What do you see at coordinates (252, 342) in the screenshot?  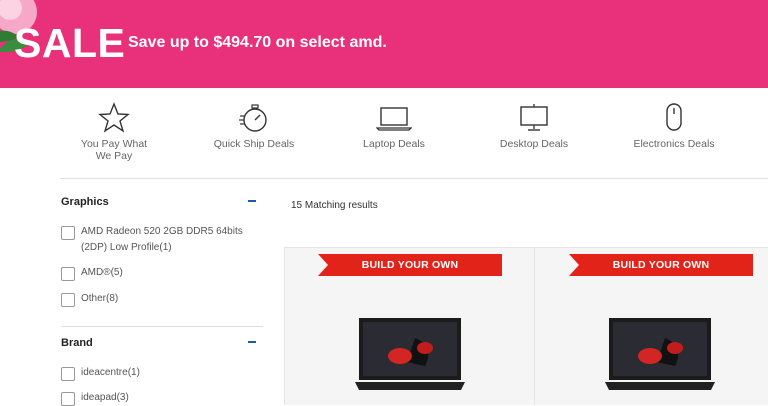 I see `collapse-brand-button` at bounding box center [252, 342].